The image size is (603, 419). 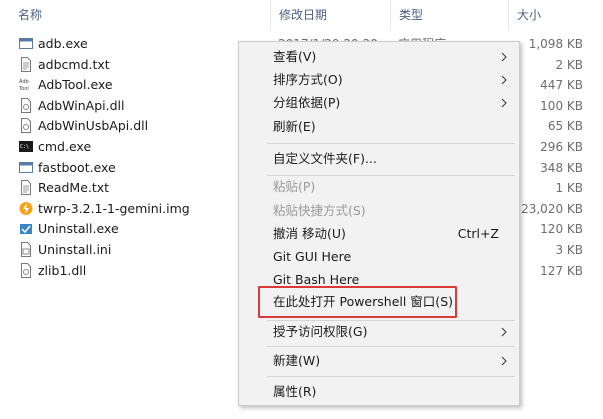 I want to click on file-size: 3 KB, so click(x=569, y=249).